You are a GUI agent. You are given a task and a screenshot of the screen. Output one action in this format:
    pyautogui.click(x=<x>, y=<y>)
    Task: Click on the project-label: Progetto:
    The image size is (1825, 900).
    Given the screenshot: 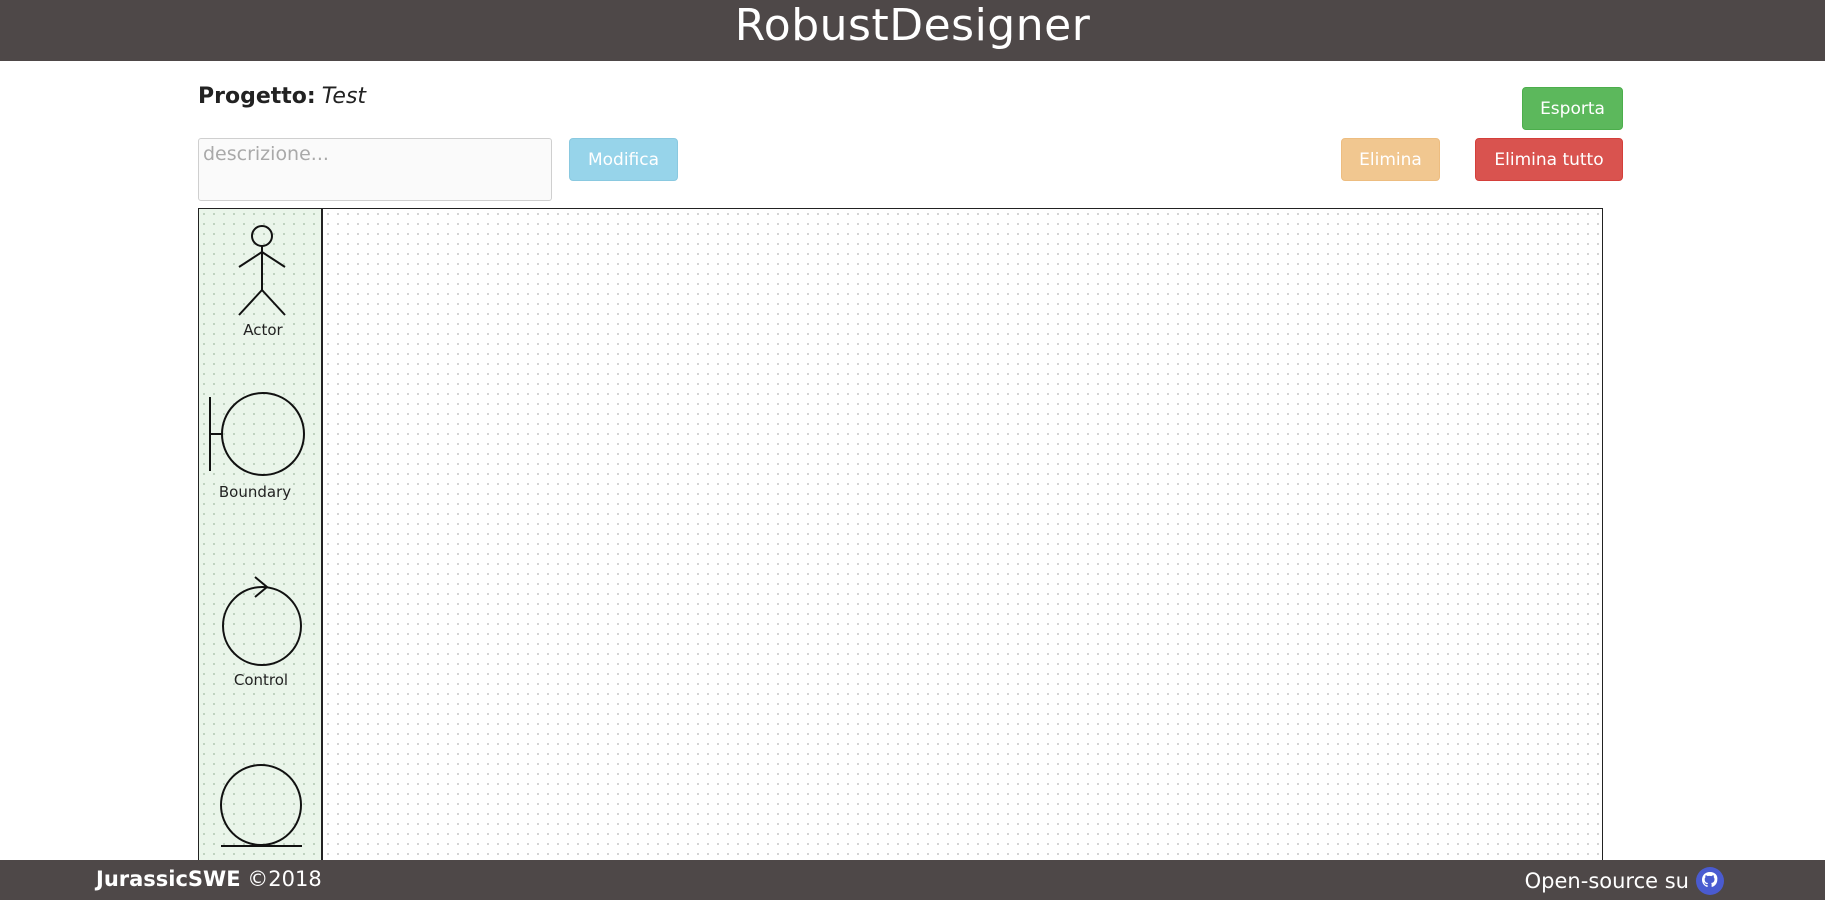 What is the action you would take?
    pyautogui.click(x=257, y=96)
    